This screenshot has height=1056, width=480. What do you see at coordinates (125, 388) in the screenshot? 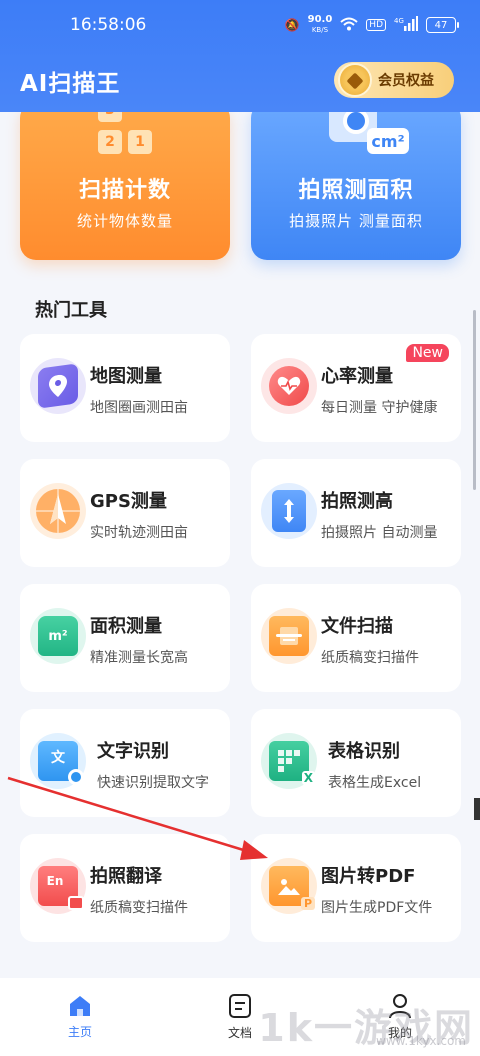
I see `tool-card-map-measure: 地图测量 地图圈画测田亩` at bounding box center [125, 388].